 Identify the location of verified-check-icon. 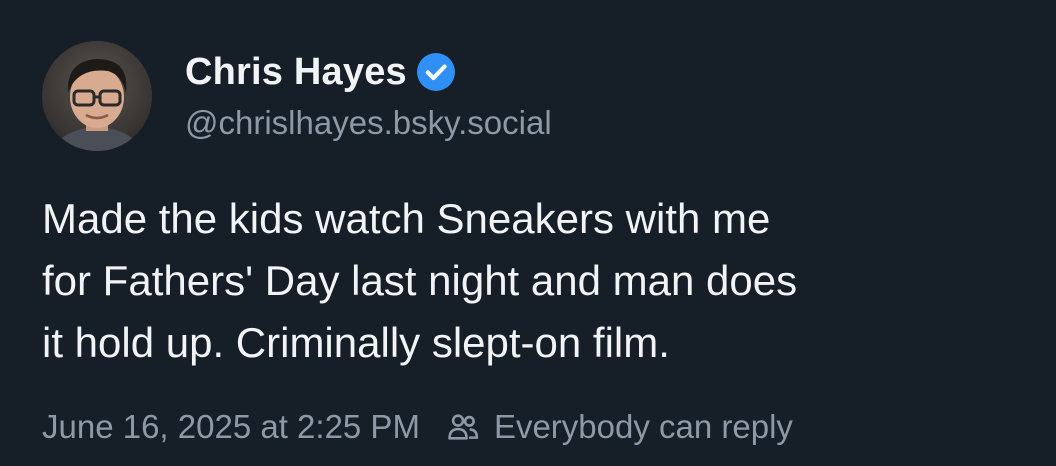
(435, 72).